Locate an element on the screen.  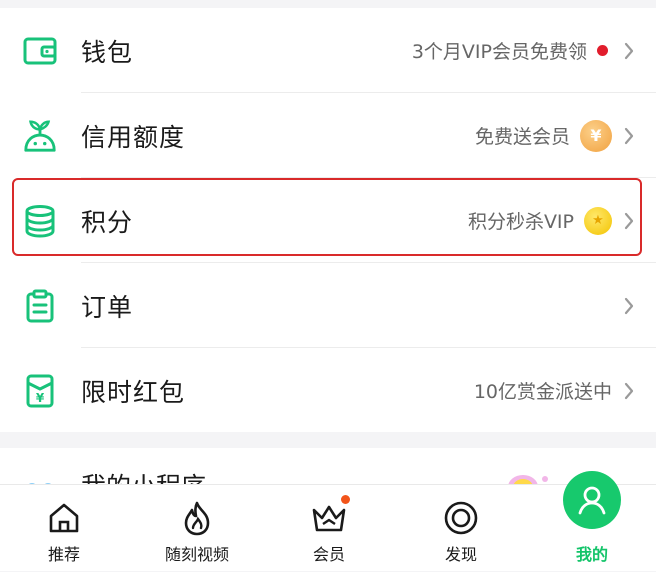
menu-item-label: 信用额度 is located at coordinates (133, 137).